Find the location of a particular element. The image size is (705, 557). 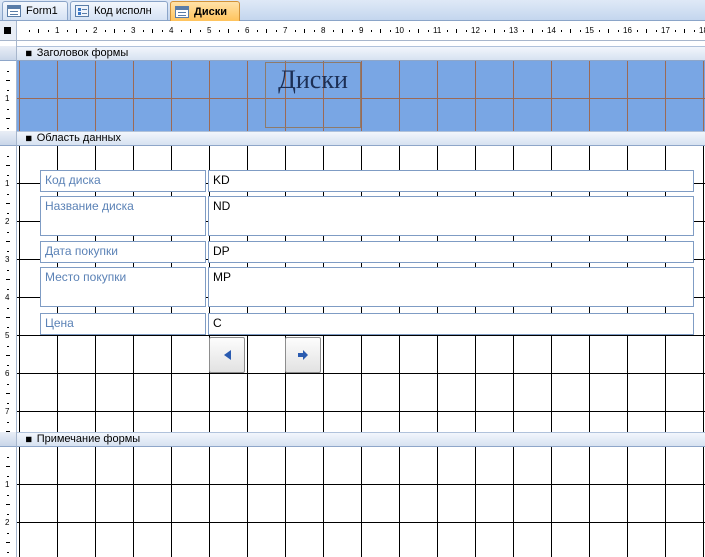

label-purchase-date: Дата покупки is located at coordinates (123, 252).